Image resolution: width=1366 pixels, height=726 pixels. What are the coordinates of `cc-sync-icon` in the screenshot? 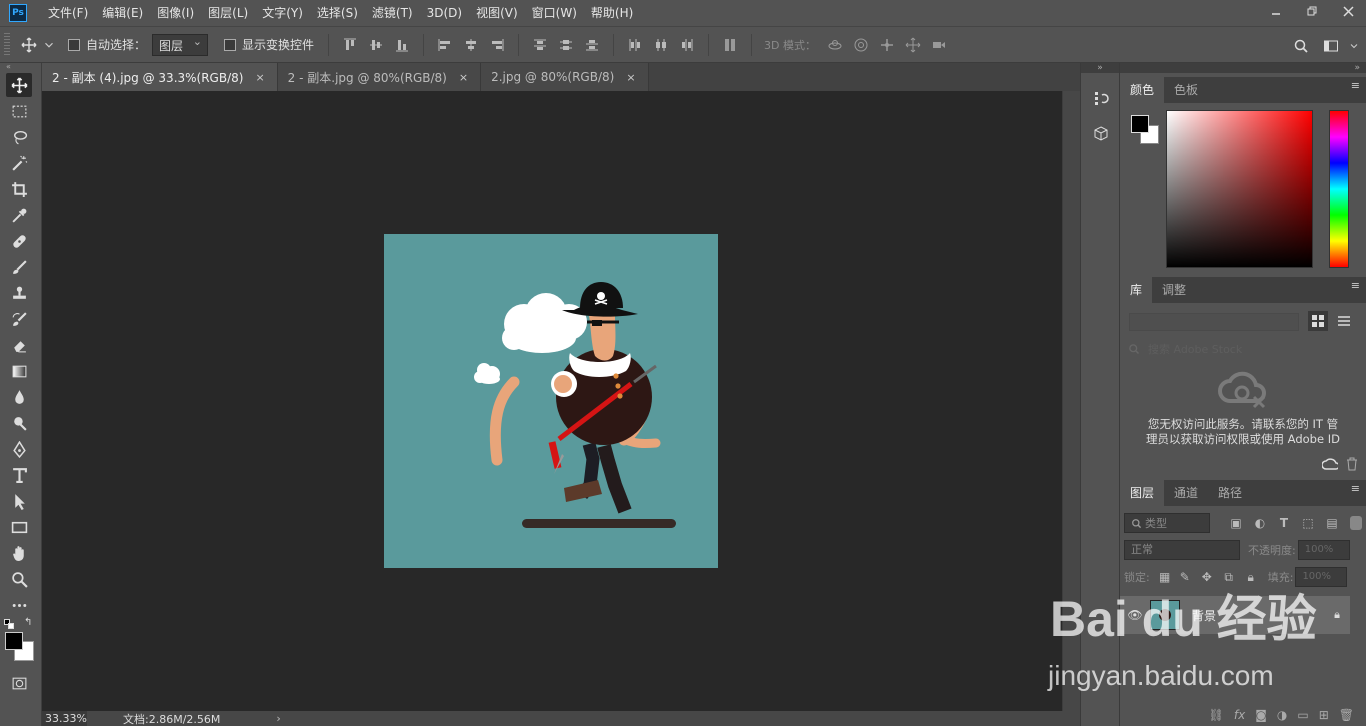 It's located at (1330, 464).